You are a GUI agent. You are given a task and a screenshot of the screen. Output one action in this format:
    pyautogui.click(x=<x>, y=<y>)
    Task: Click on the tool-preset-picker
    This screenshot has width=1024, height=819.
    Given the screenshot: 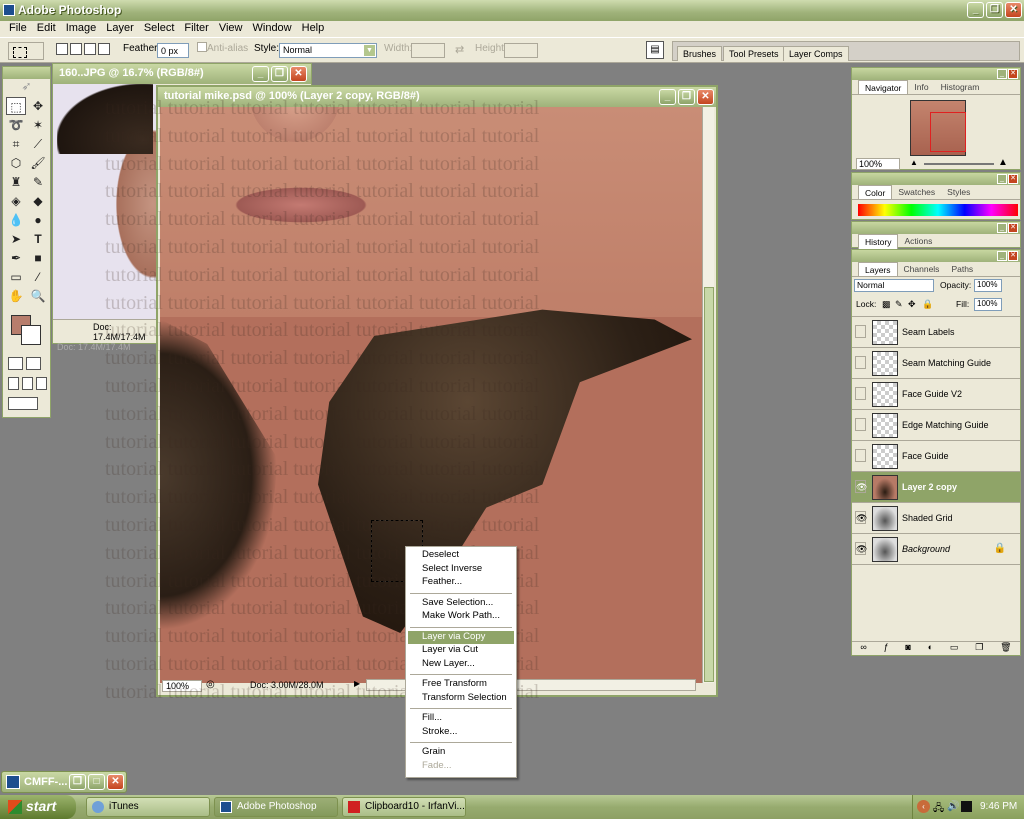 What is the action you would take?
    pyautogui.click(x=26, y=51)
    